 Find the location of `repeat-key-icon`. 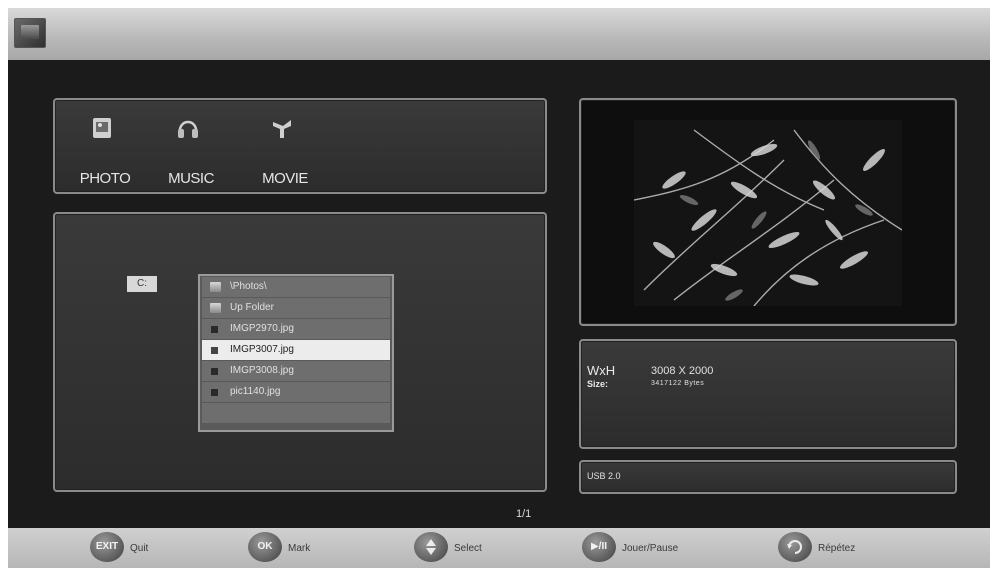

repeat-key-icon is located at coordinates (795, 547).